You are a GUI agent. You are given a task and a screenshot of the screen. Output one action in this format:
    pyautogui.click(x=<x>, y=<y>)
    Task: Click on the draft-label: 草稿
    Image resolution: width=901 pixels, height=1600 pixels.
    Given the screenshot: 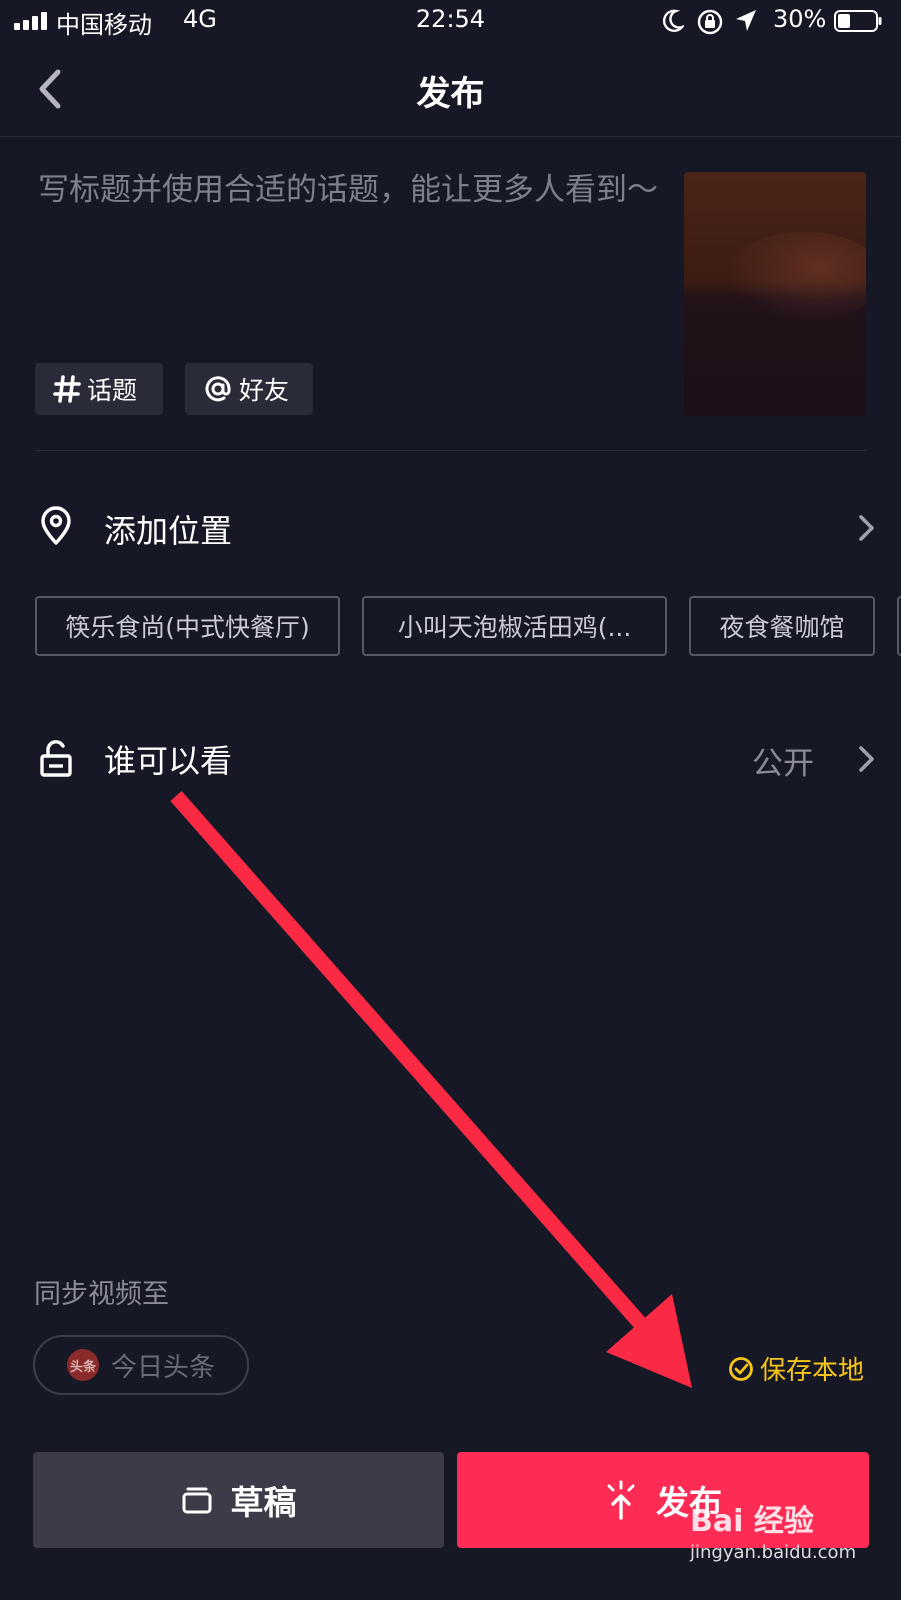 What is the action you would take?
    pyautogui.click(x=263, y=1502)
    